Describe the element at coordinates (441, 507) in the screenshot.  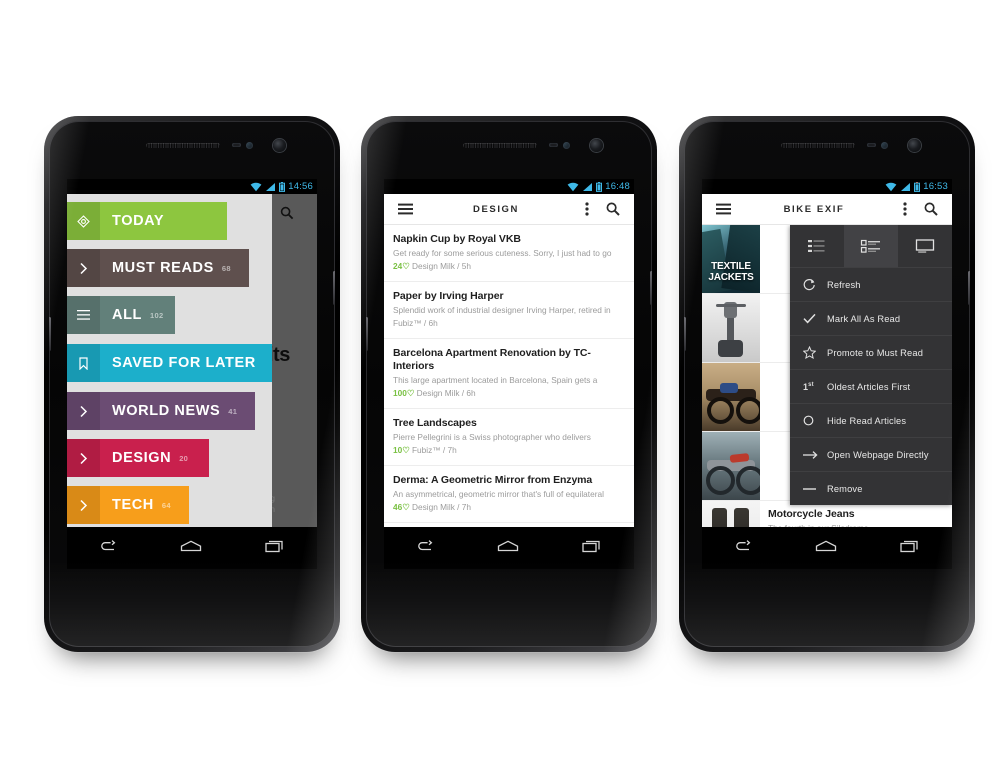
I see `article-source: Design Milk / 7h` at that location.